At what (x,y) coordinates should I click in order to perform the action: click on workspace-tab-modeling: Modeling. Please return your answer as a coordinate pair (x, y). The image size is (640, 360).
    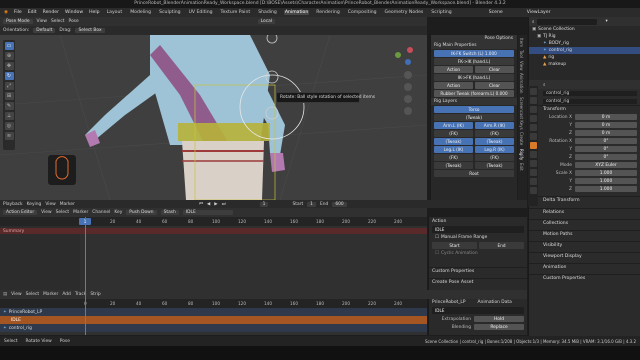
    Looking at the image, I should click on (140, 12).